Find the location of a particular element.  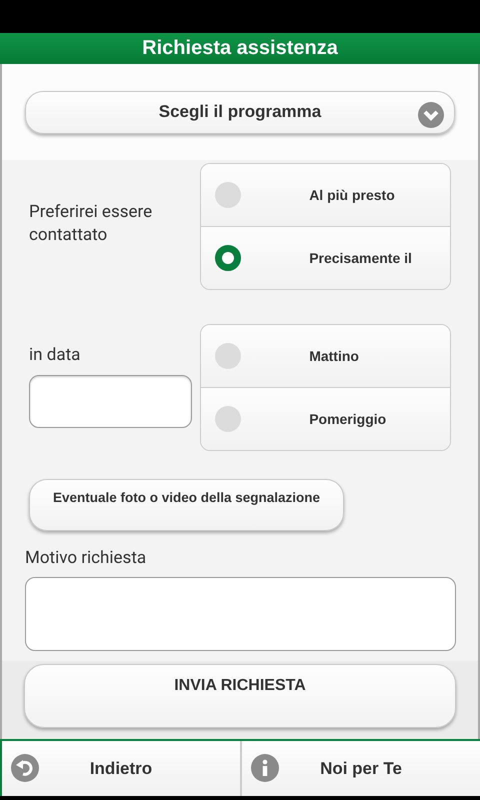

radio-option: Mattino is located at coordinates (325, 356).